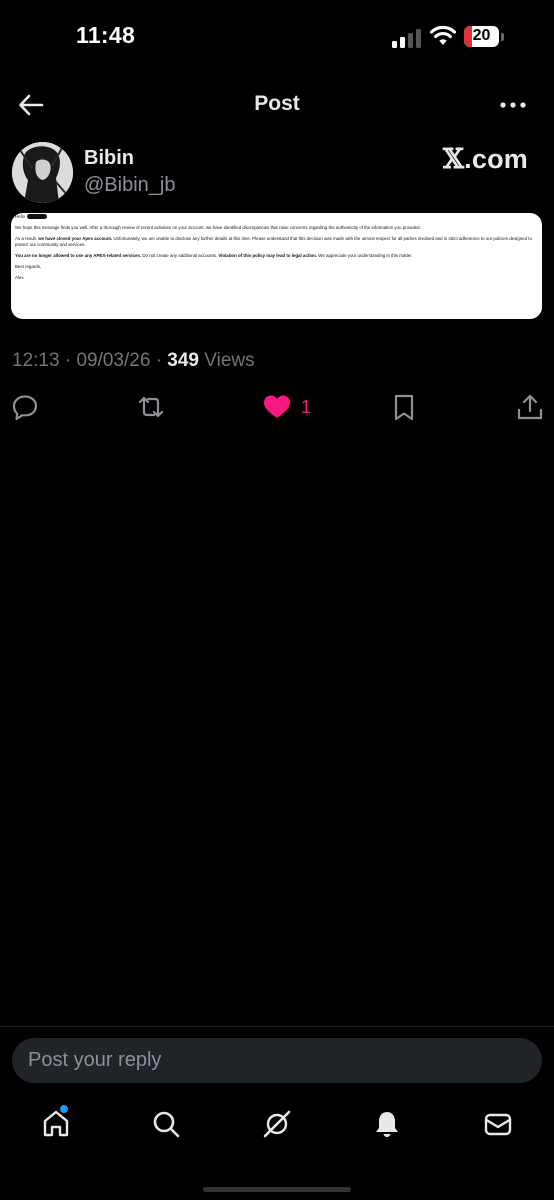  What do you see at coordinates (229, 360) in the screenshot?
I see `views-label: Views` at bounding box center [229, 360].